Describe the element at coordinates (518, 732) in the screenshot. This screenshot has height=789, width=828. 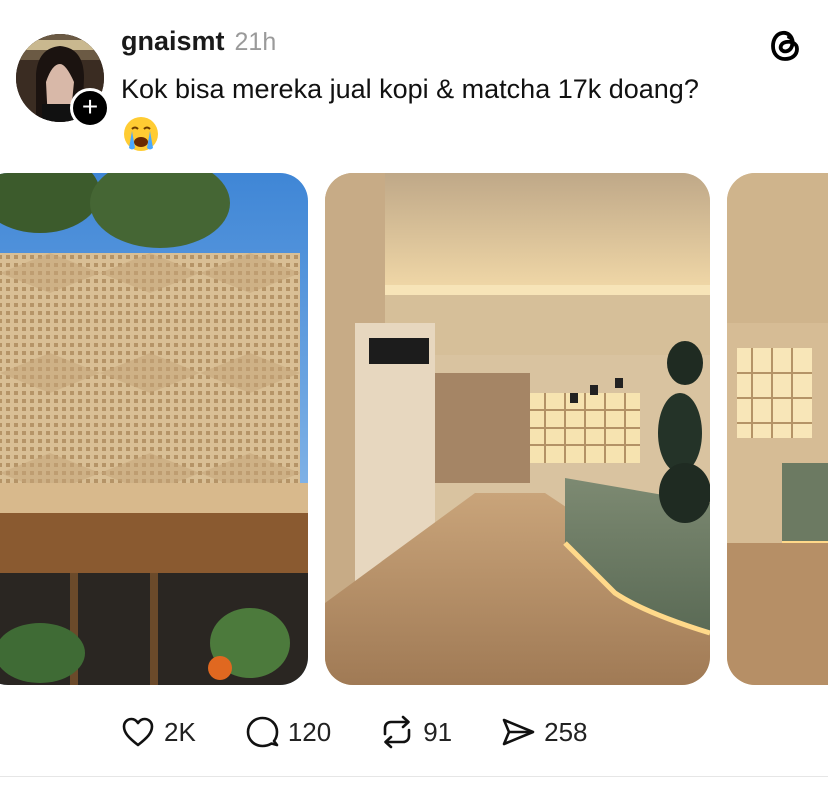
I see `send-icon` at that location.